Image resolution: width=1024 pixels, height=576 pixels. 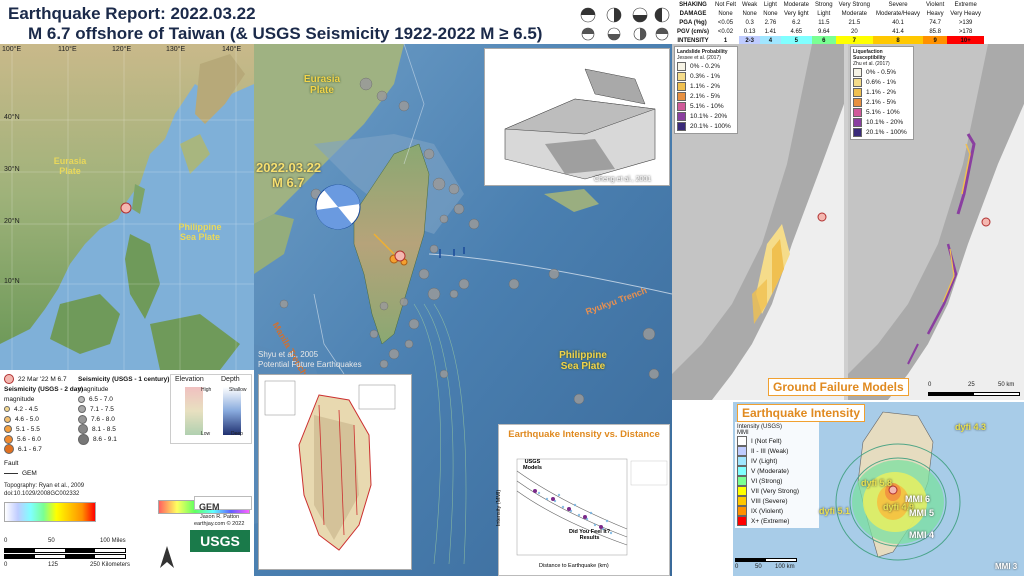 I want to click on lon-label-4: 130°E, so click(x=176, y=49).